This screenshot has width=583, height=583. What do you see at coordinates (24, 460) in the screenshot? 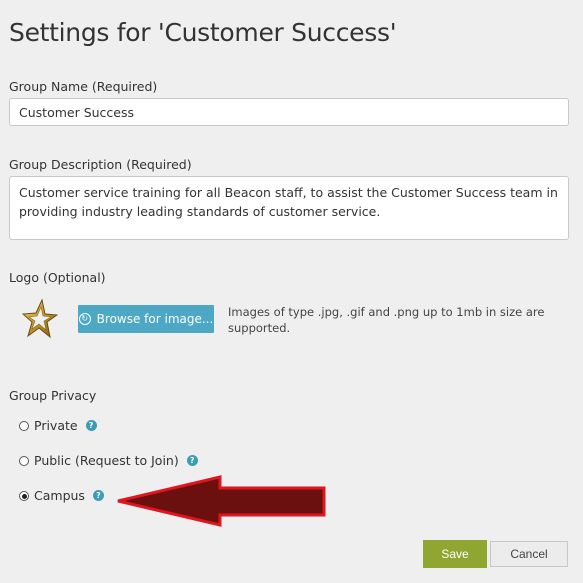
I see `public-radio` at bounding box center [24, 460].